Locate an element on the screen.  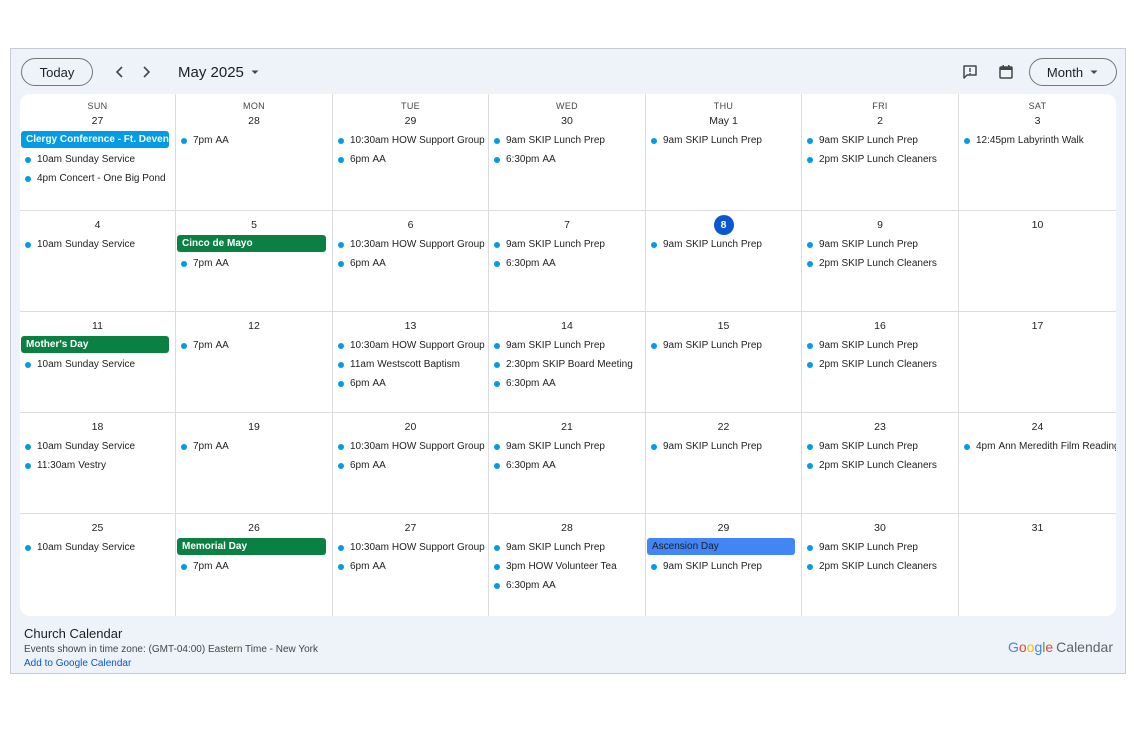
date-number: 11 is located at coordinates (97, 326).